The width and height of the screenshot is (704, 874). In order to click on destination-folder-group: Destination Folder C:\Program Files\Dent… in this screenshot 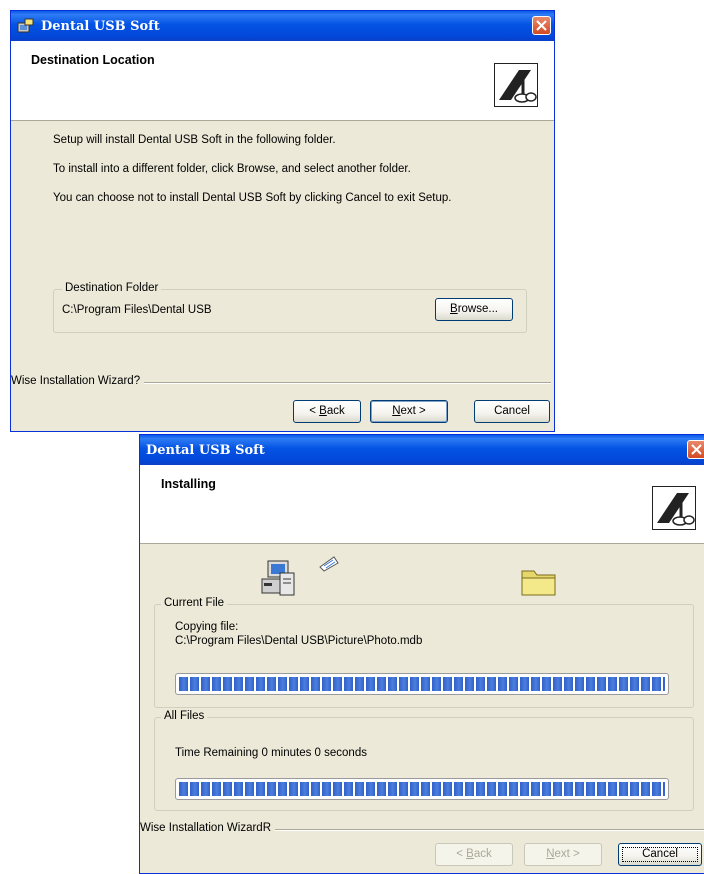, I will do `click(290, 307)`.